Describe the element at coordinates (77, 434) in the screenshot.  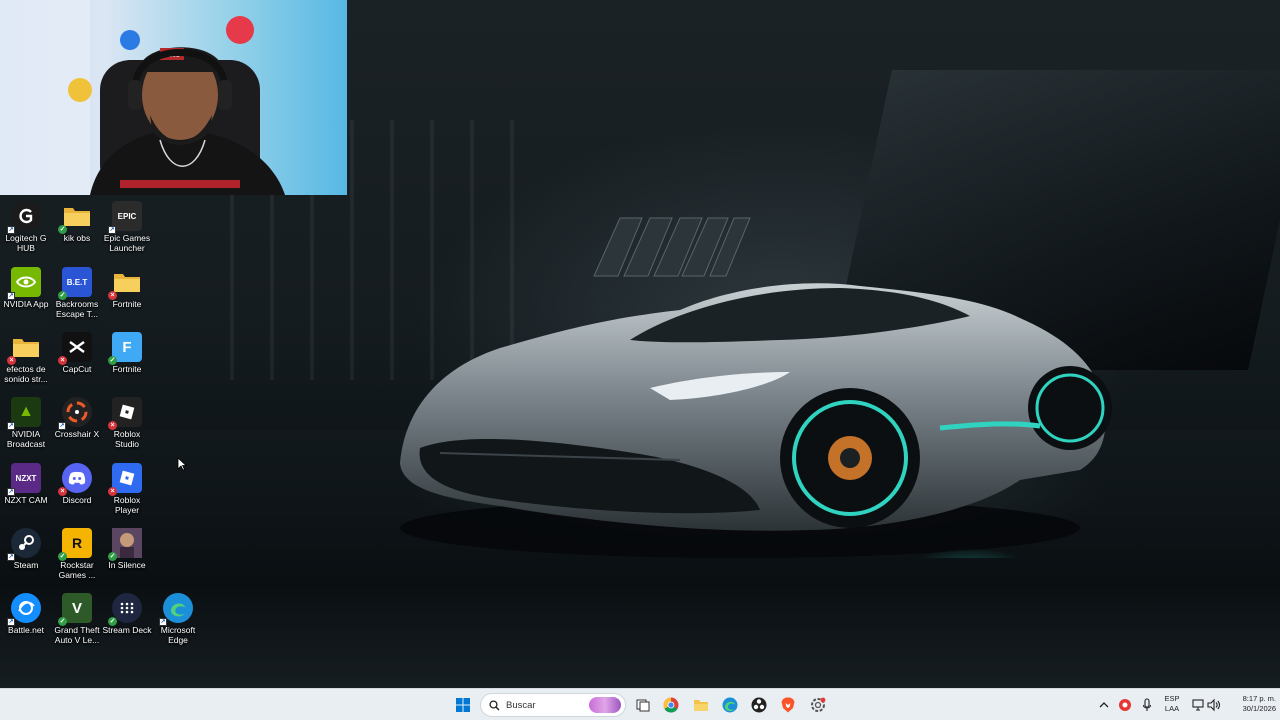
I see `desktop-shortcut-label: Crosshair X` at that location.